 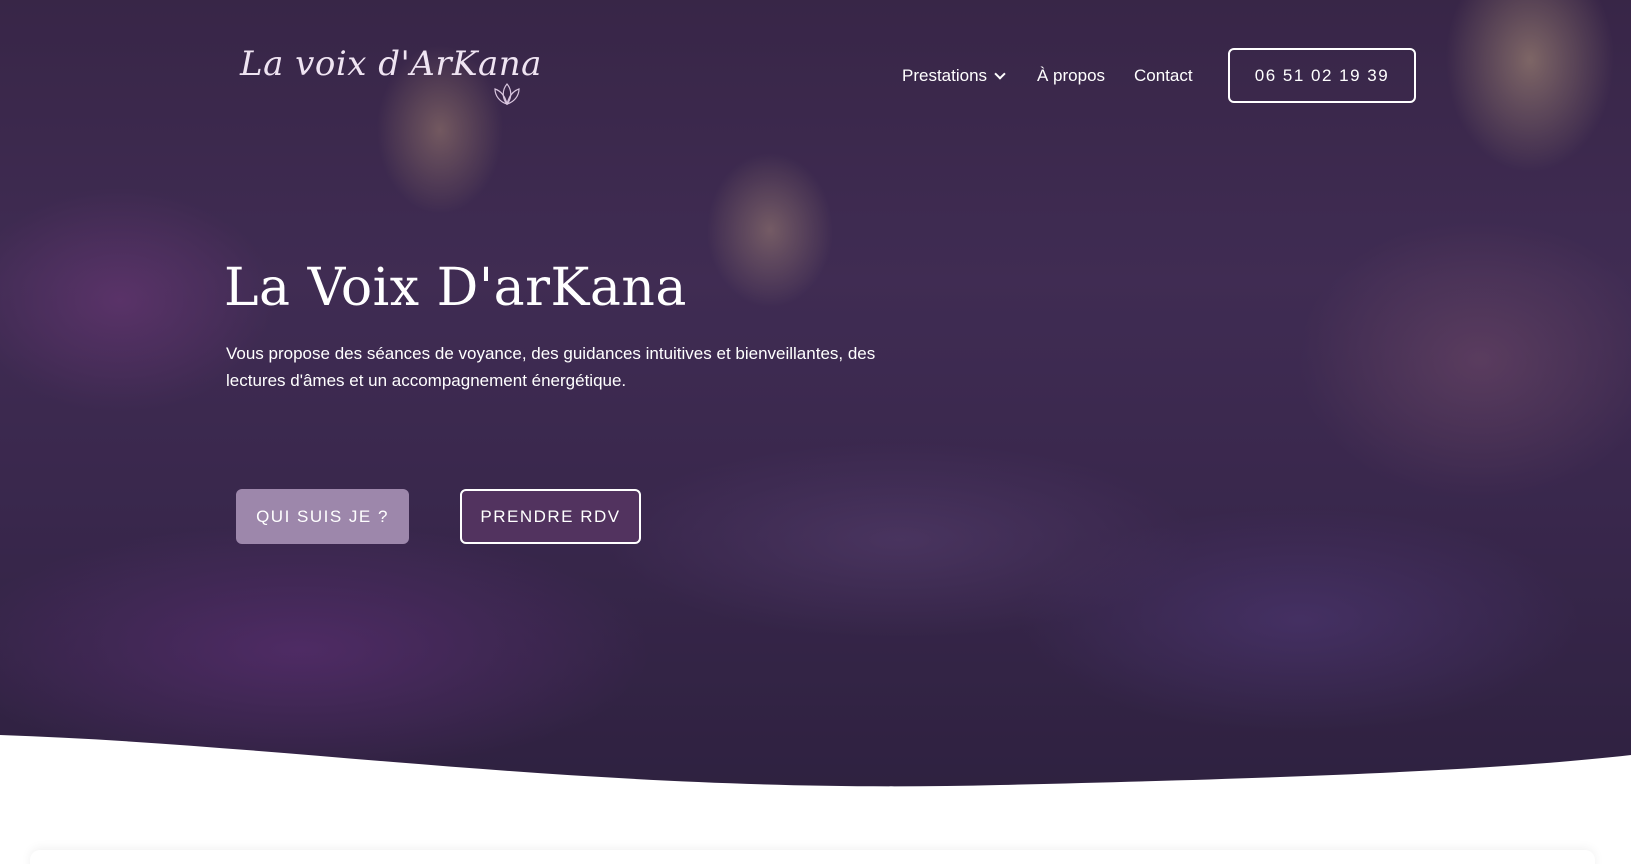 What do you see at coordinates (812, 857) in the screenshot?
I see `content-card` at bounding box center [812, 857].